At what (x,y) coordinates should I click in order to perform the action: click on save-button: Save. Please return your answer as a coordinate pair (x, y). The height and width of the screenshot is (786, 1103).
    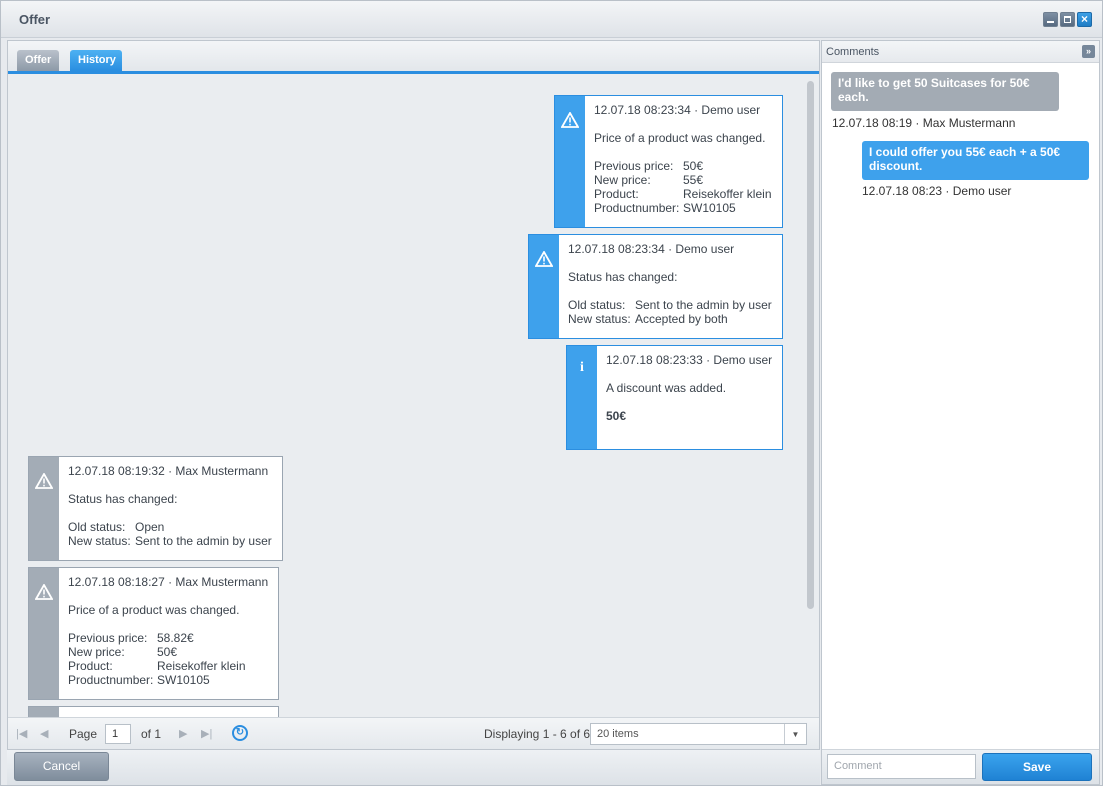
    Looking at the image, I should click on (1037, 767).